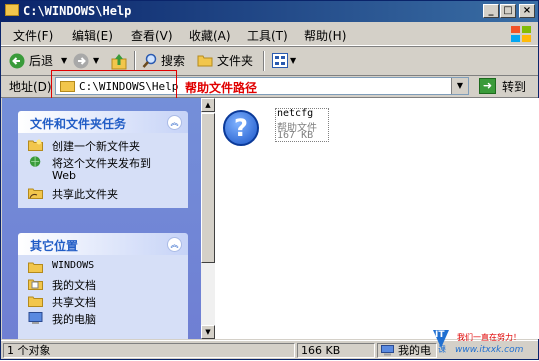  Describe the element at coordinates (119, 61) in the screenshot. I see `up-folder-icon` at that location.